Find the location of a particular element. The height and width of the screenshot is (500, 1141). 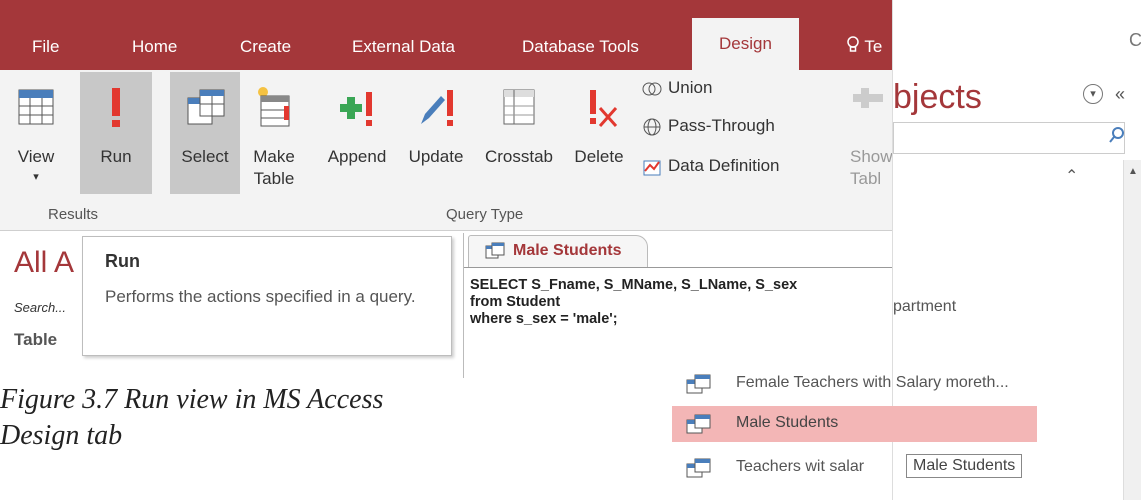

tab-design: Design is located at coordinates (745, 44).